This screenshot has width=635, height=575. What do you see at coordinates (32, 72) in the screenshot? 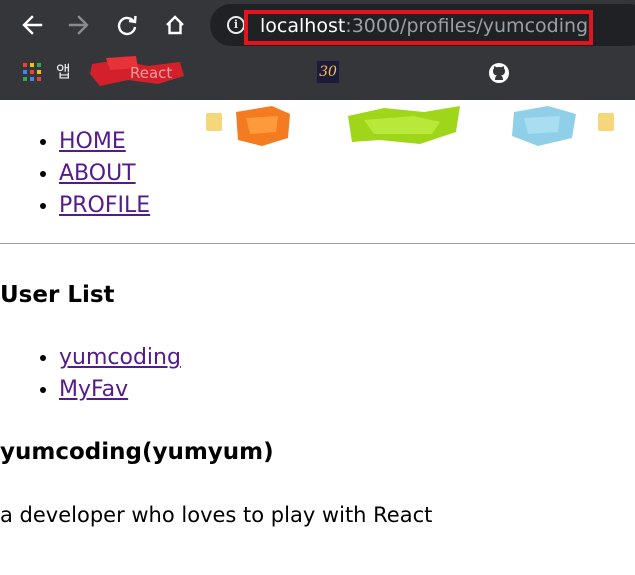
I see `apps-grid-icon` at bounding box center [32, 72].